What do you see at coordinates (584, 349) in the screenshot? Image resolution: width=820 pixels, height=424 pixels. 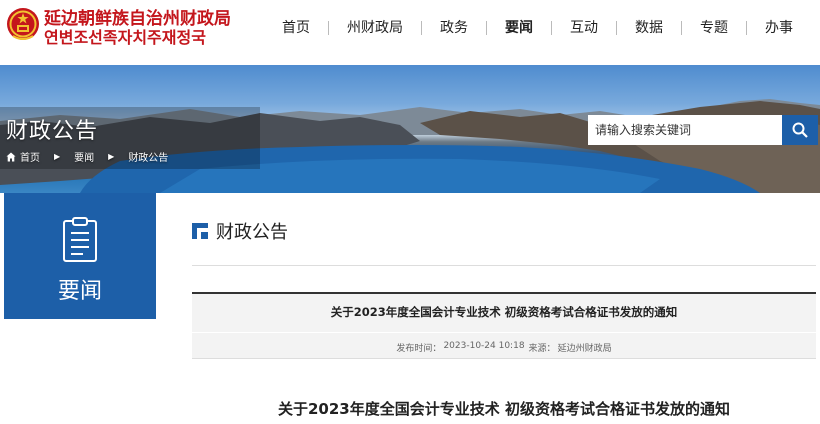 I see `meta-source: 延边州财政局` at bounding box center [584, 349].